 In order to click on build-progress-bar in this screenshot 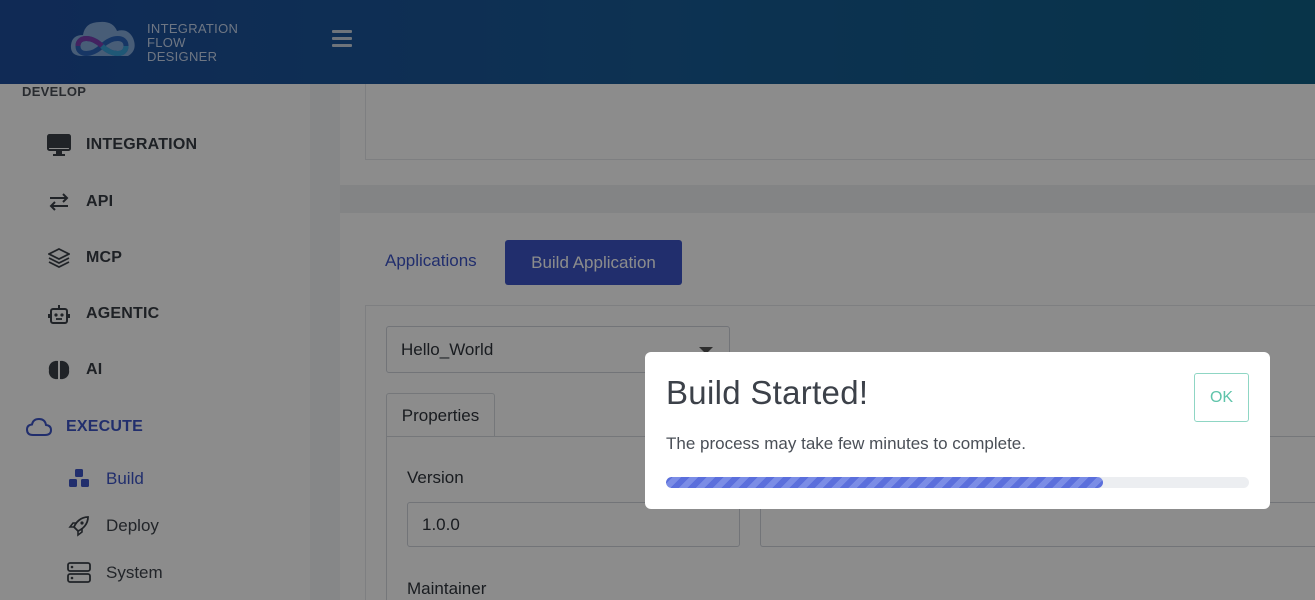, I will do `click(957, 482)`.